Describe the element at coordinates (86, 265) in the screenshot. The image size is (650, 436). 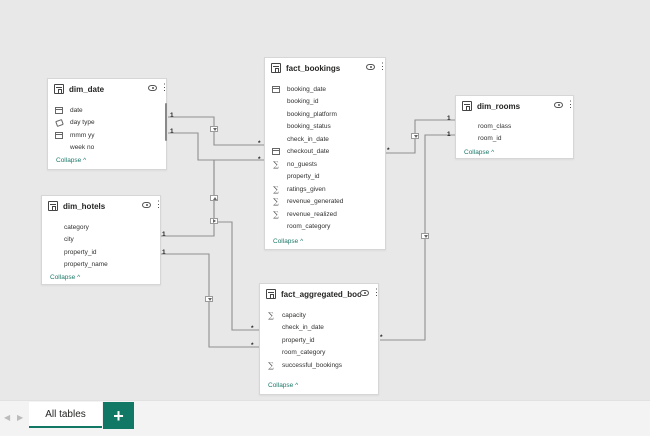
I see `field-name: property_name` at that location.